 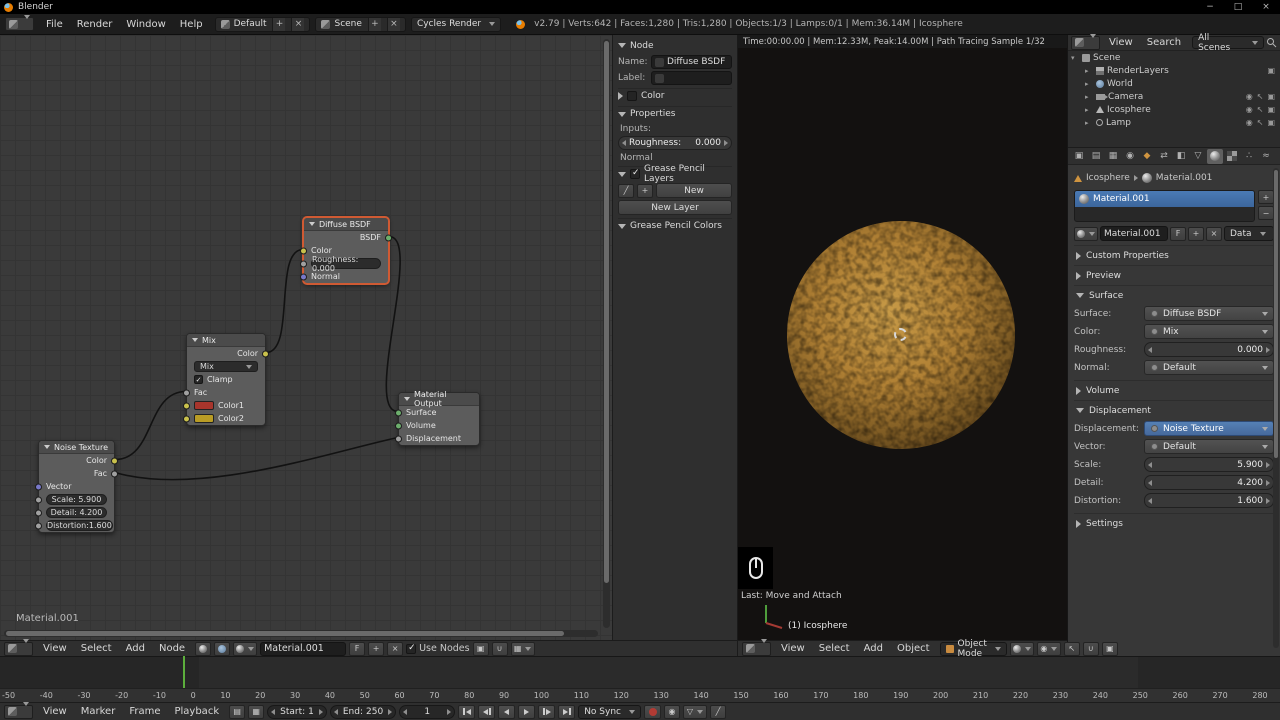 I want to click on breadcrumb-material: Material.001, so click(x=1184, y=178).